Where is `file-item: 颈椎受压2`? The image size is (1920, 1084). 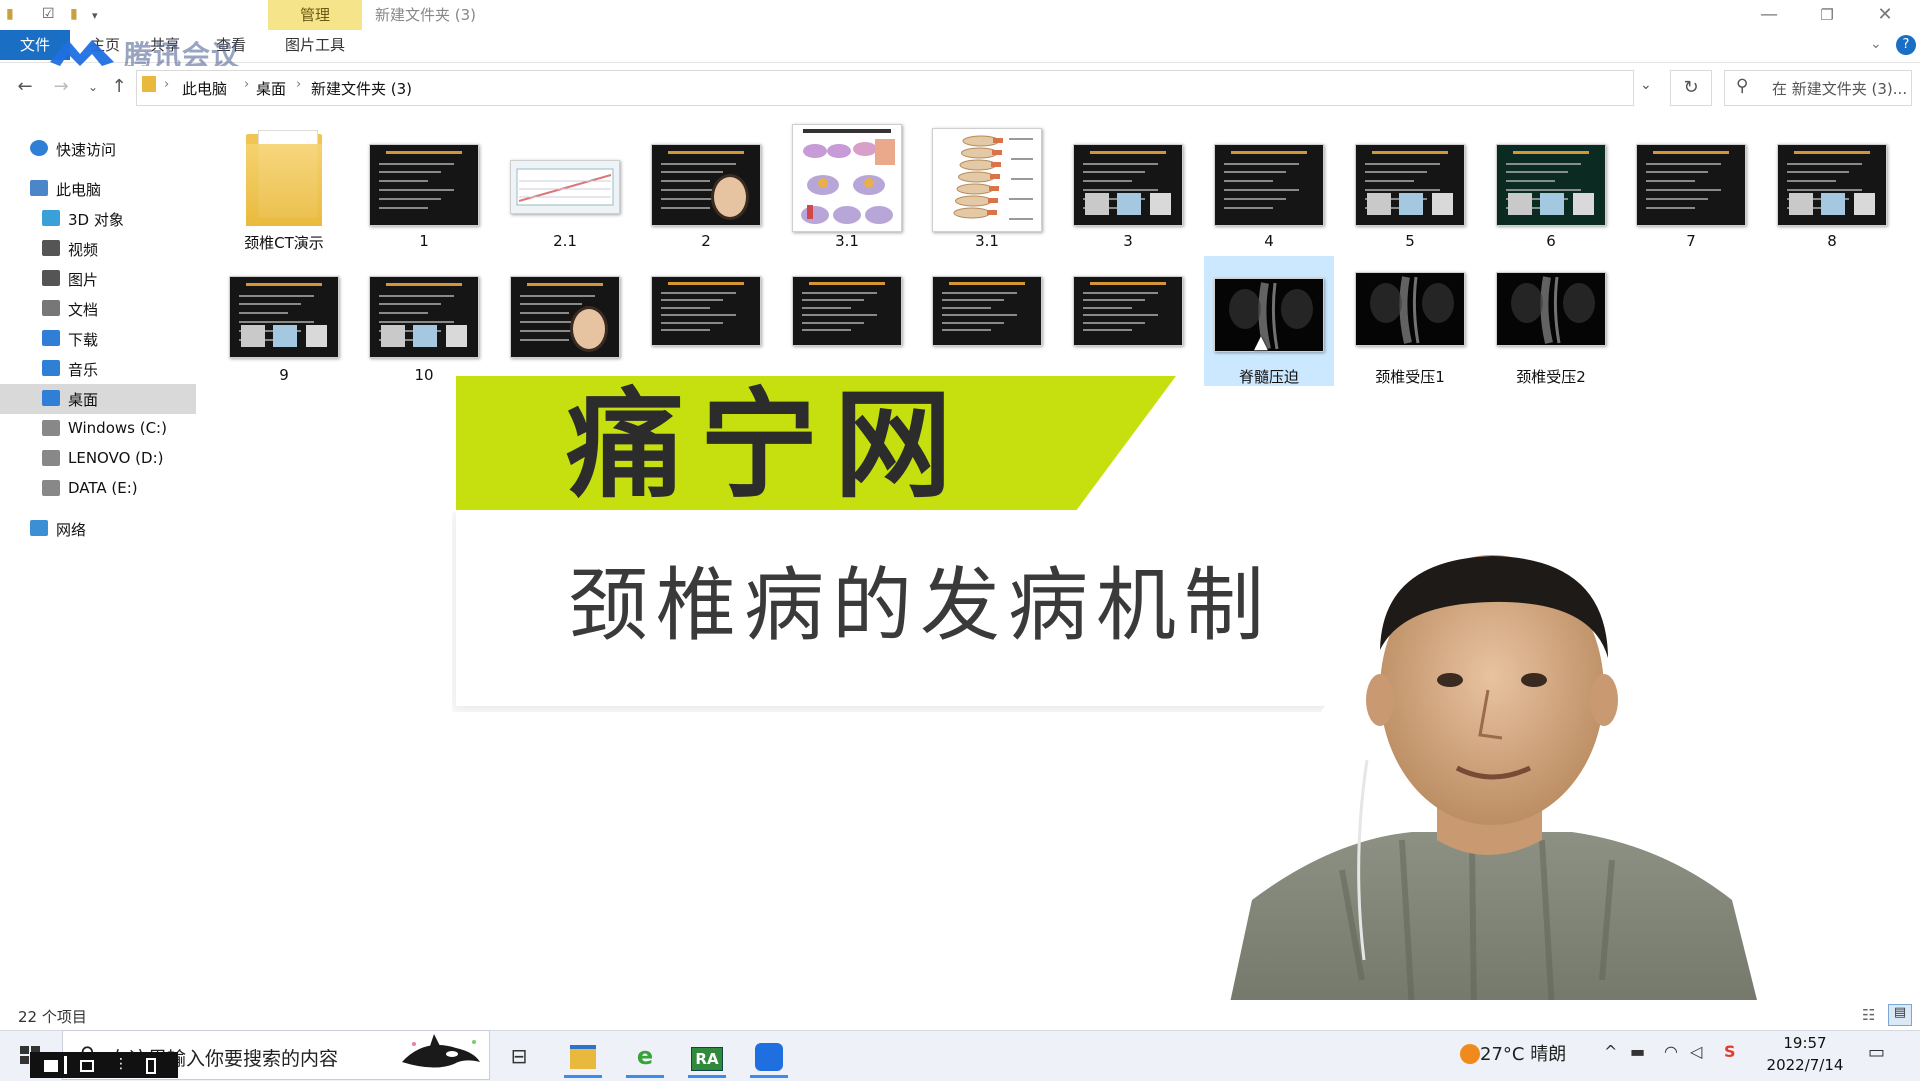 file-item: 颈椎受压2 is located at coordinates (1551, 321).